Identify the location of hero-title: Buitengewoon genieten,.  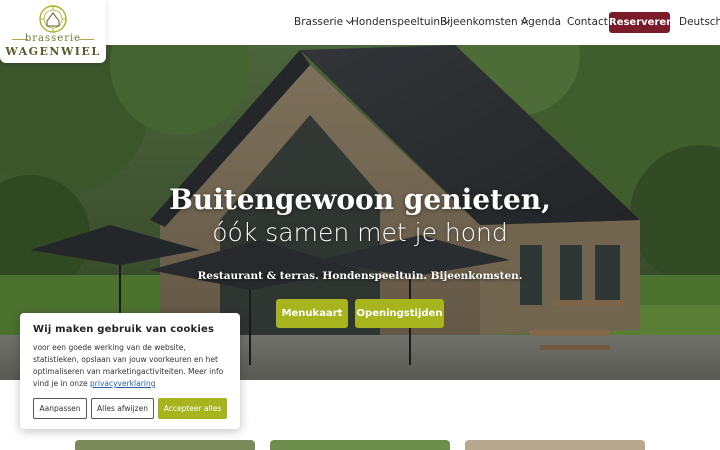
(360, 199).